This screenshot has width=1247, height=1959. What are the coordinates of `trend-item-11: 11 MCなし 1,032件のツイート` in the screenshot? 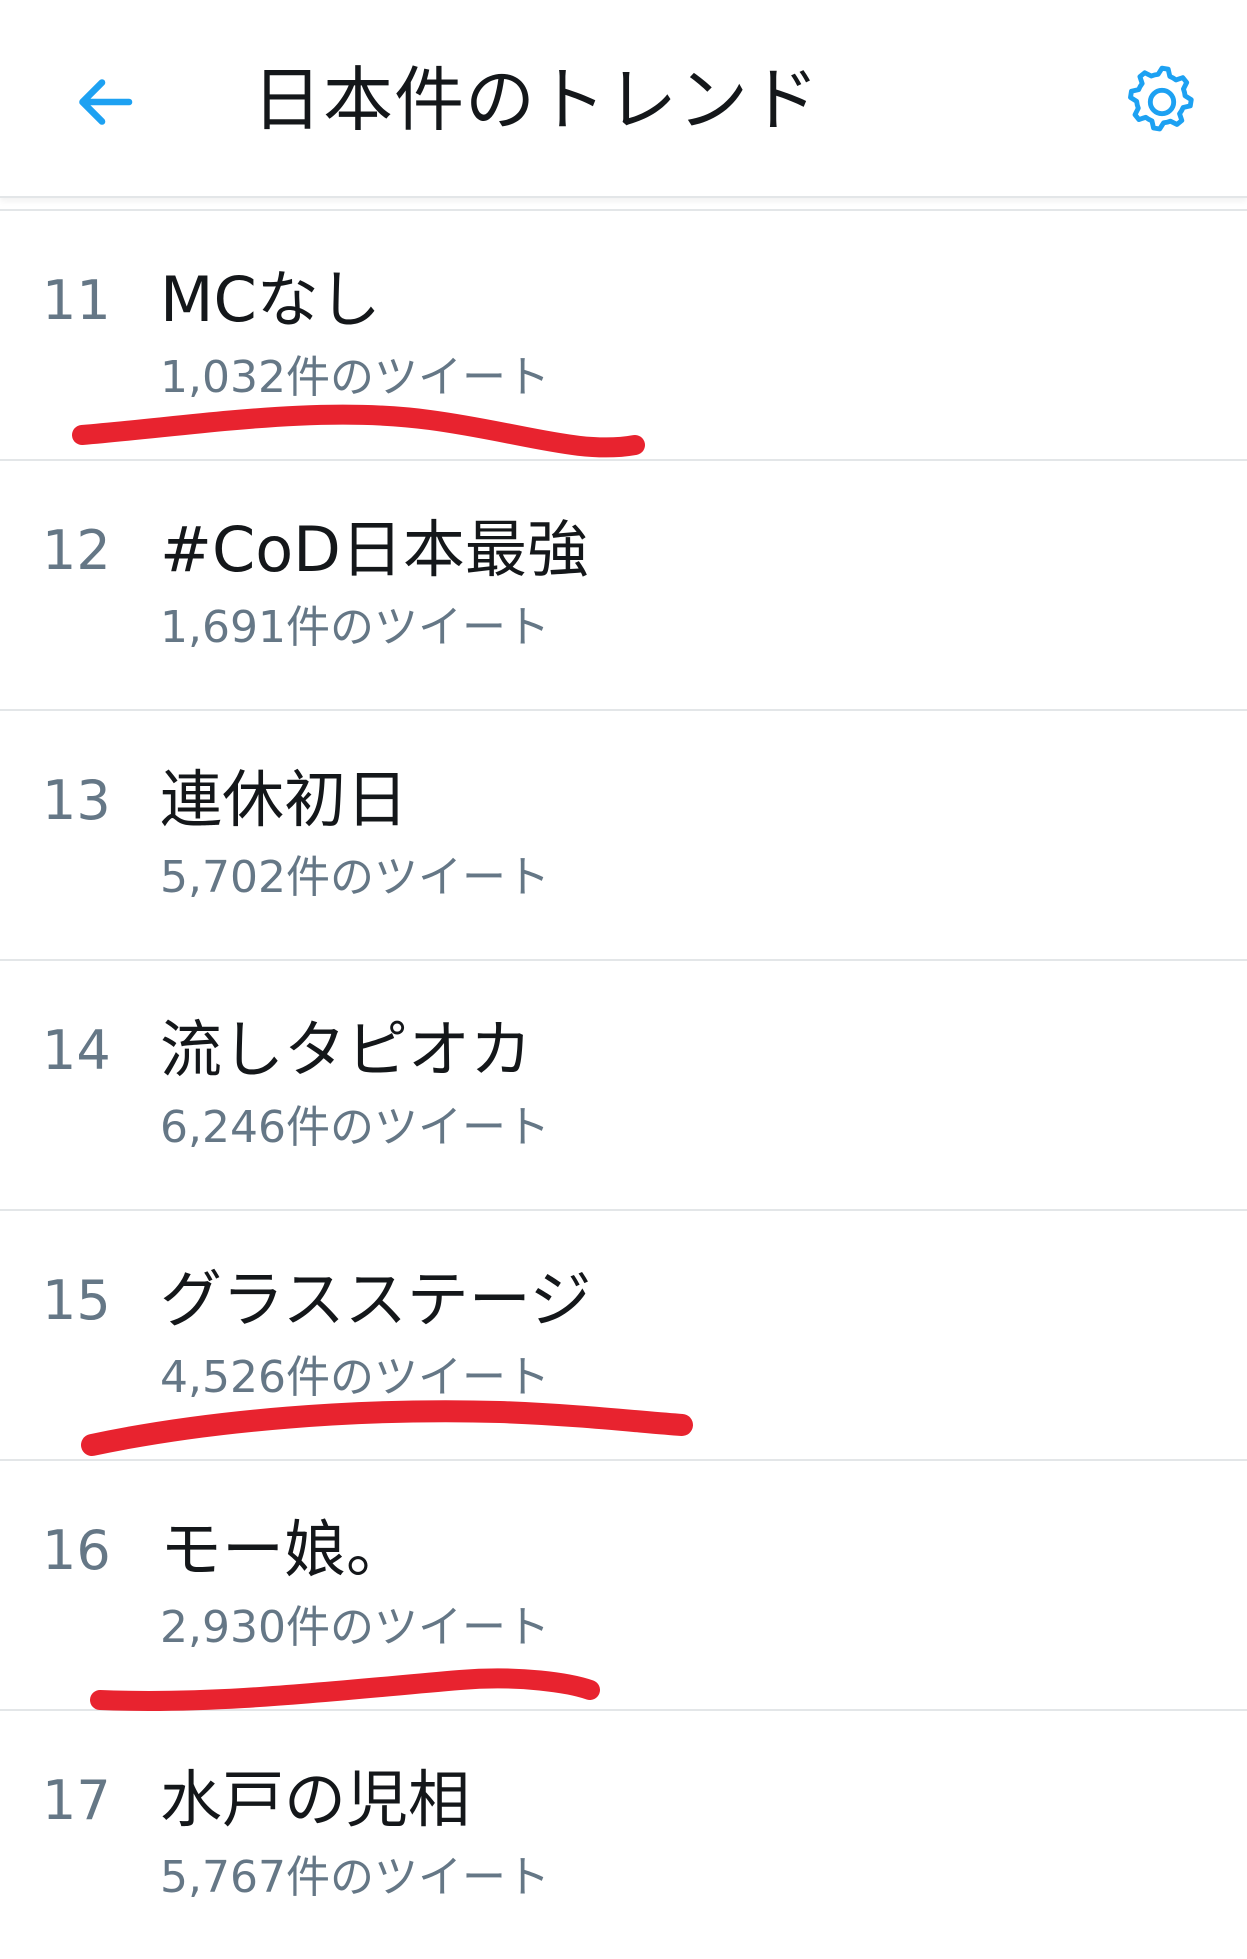 It's located at (623, 336).